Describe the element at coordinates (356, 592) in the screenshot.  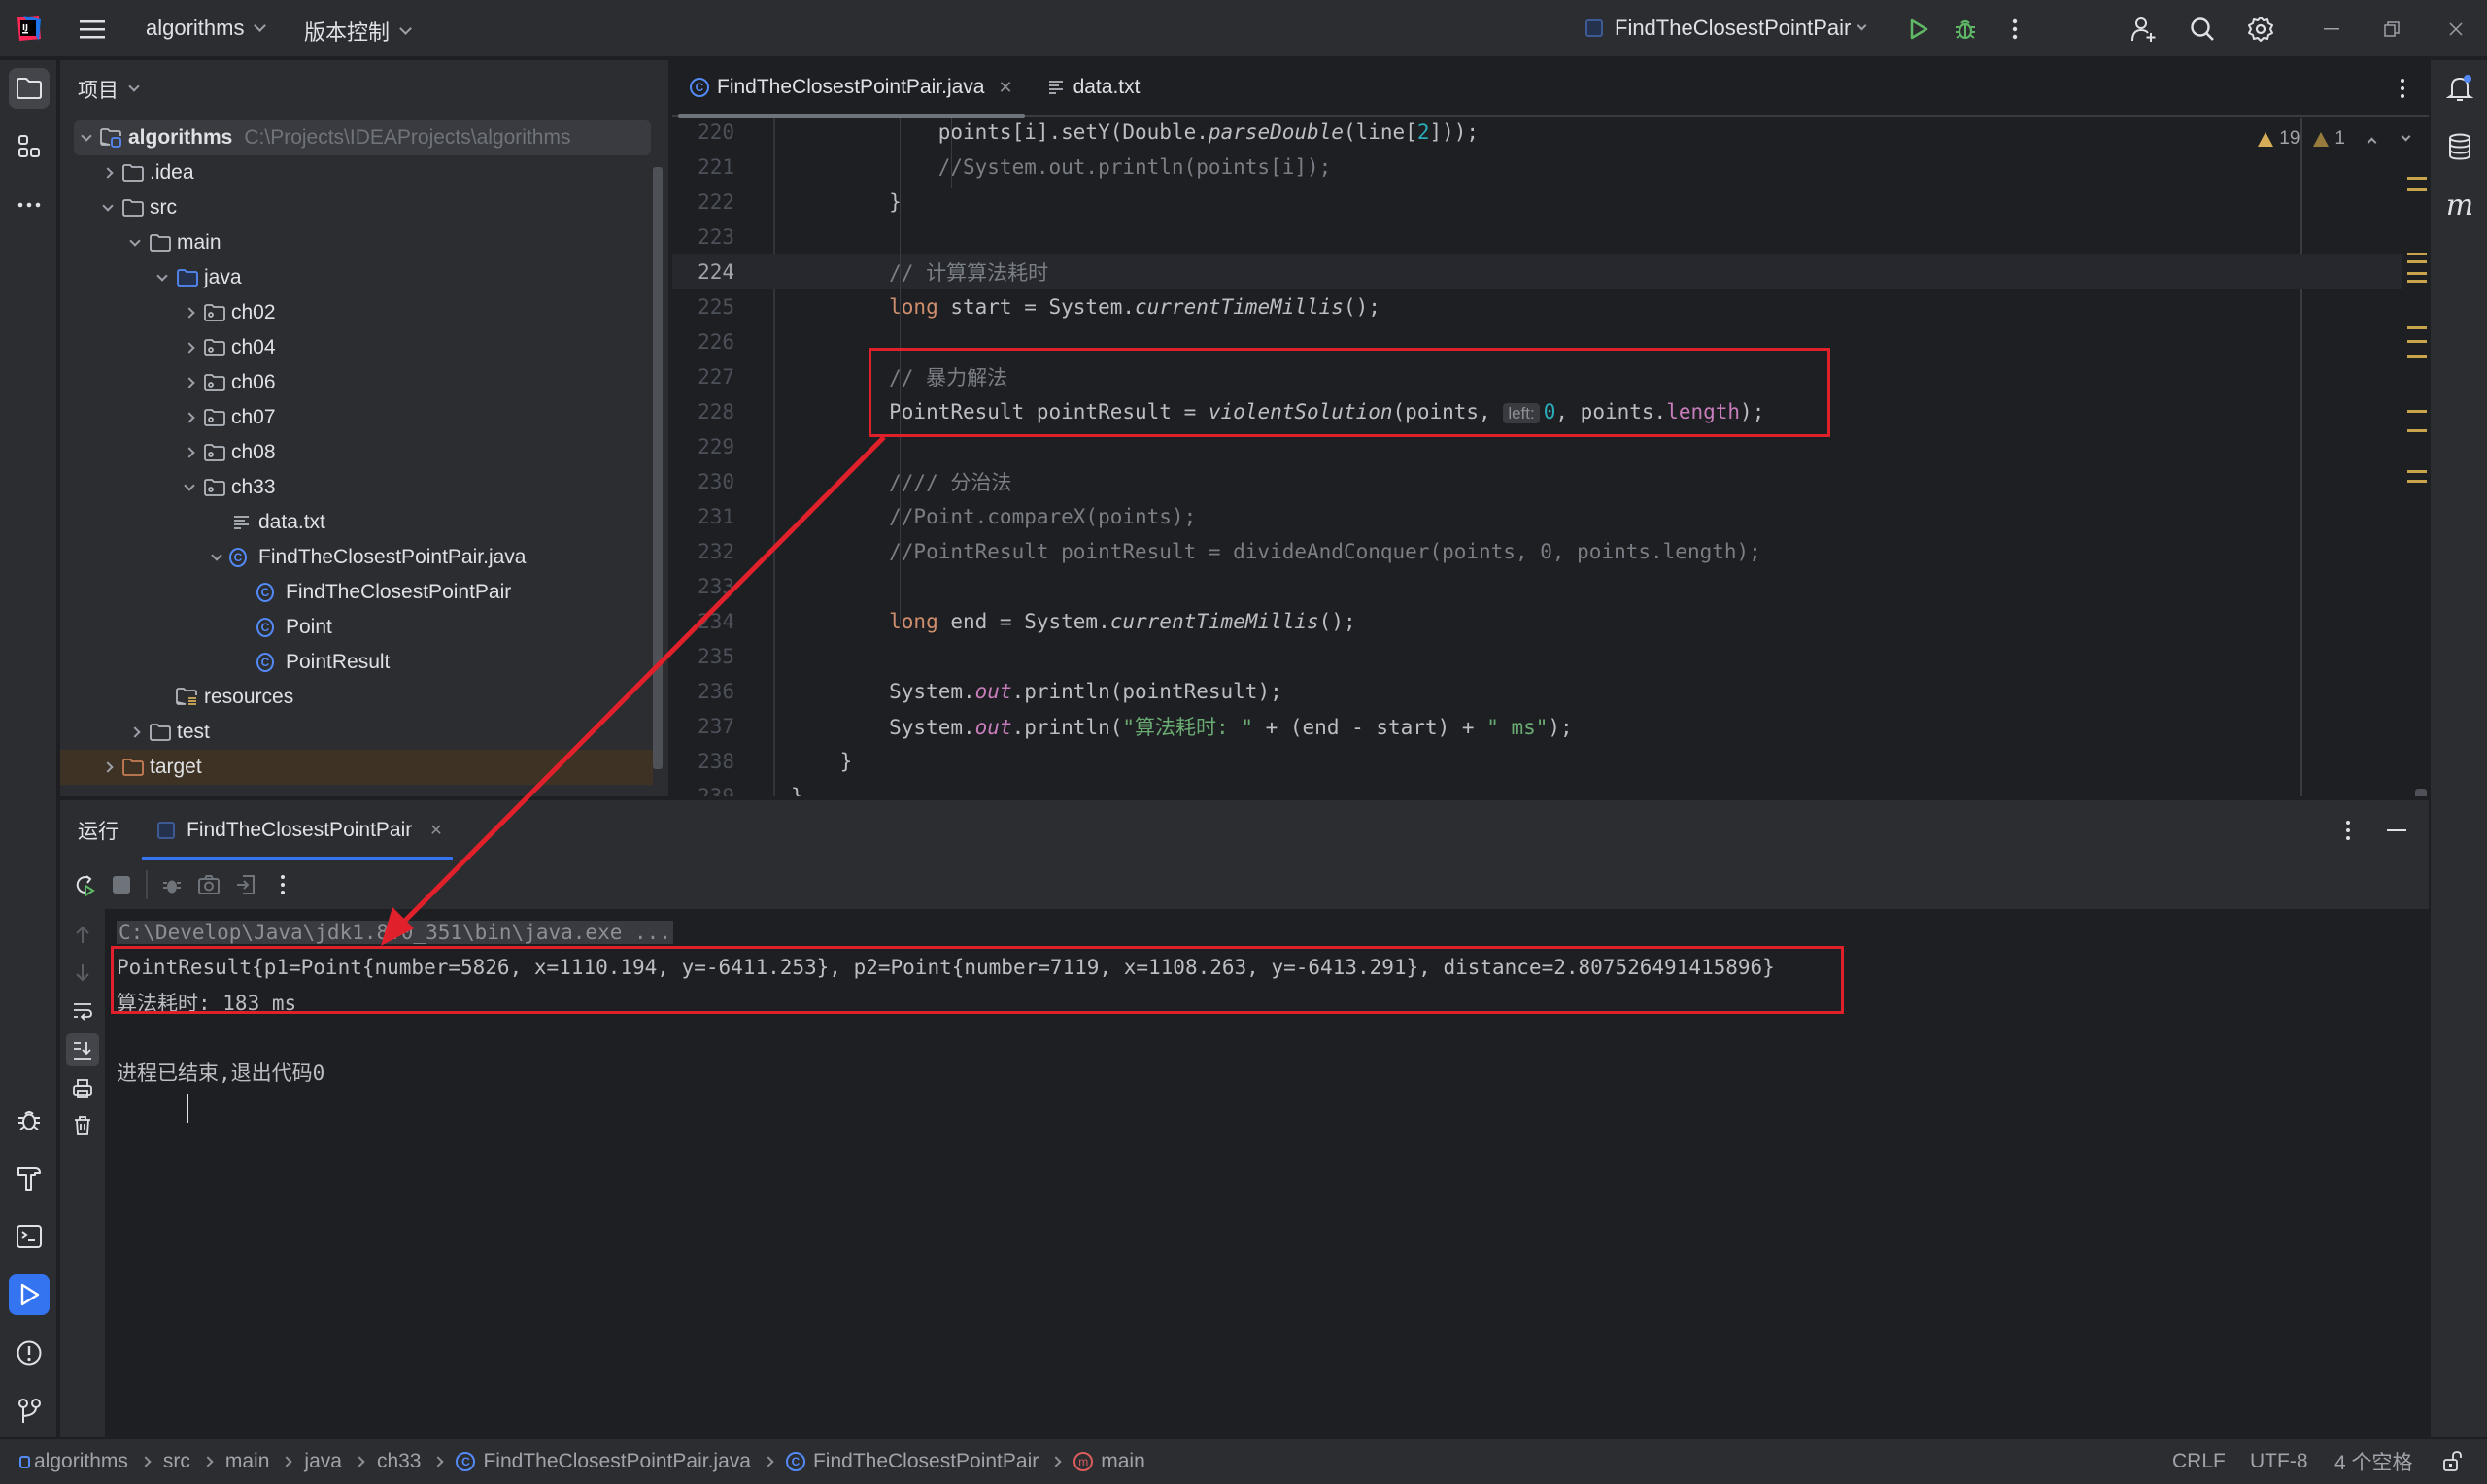
I see `tree-item: C FindTheClosestPointPair` at that location.